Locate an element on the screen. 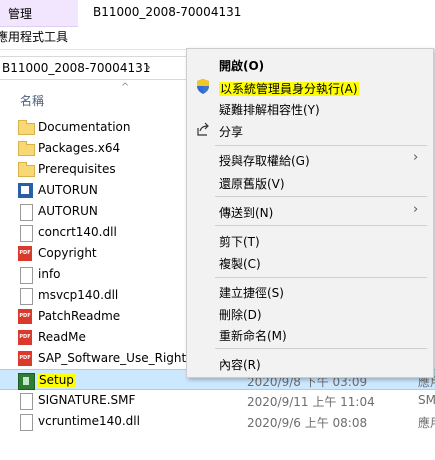 Image resolution: width=435 pixels, height=460 pixels. menu-label-open: 開啟(O) is located at coordinates (242, 66).